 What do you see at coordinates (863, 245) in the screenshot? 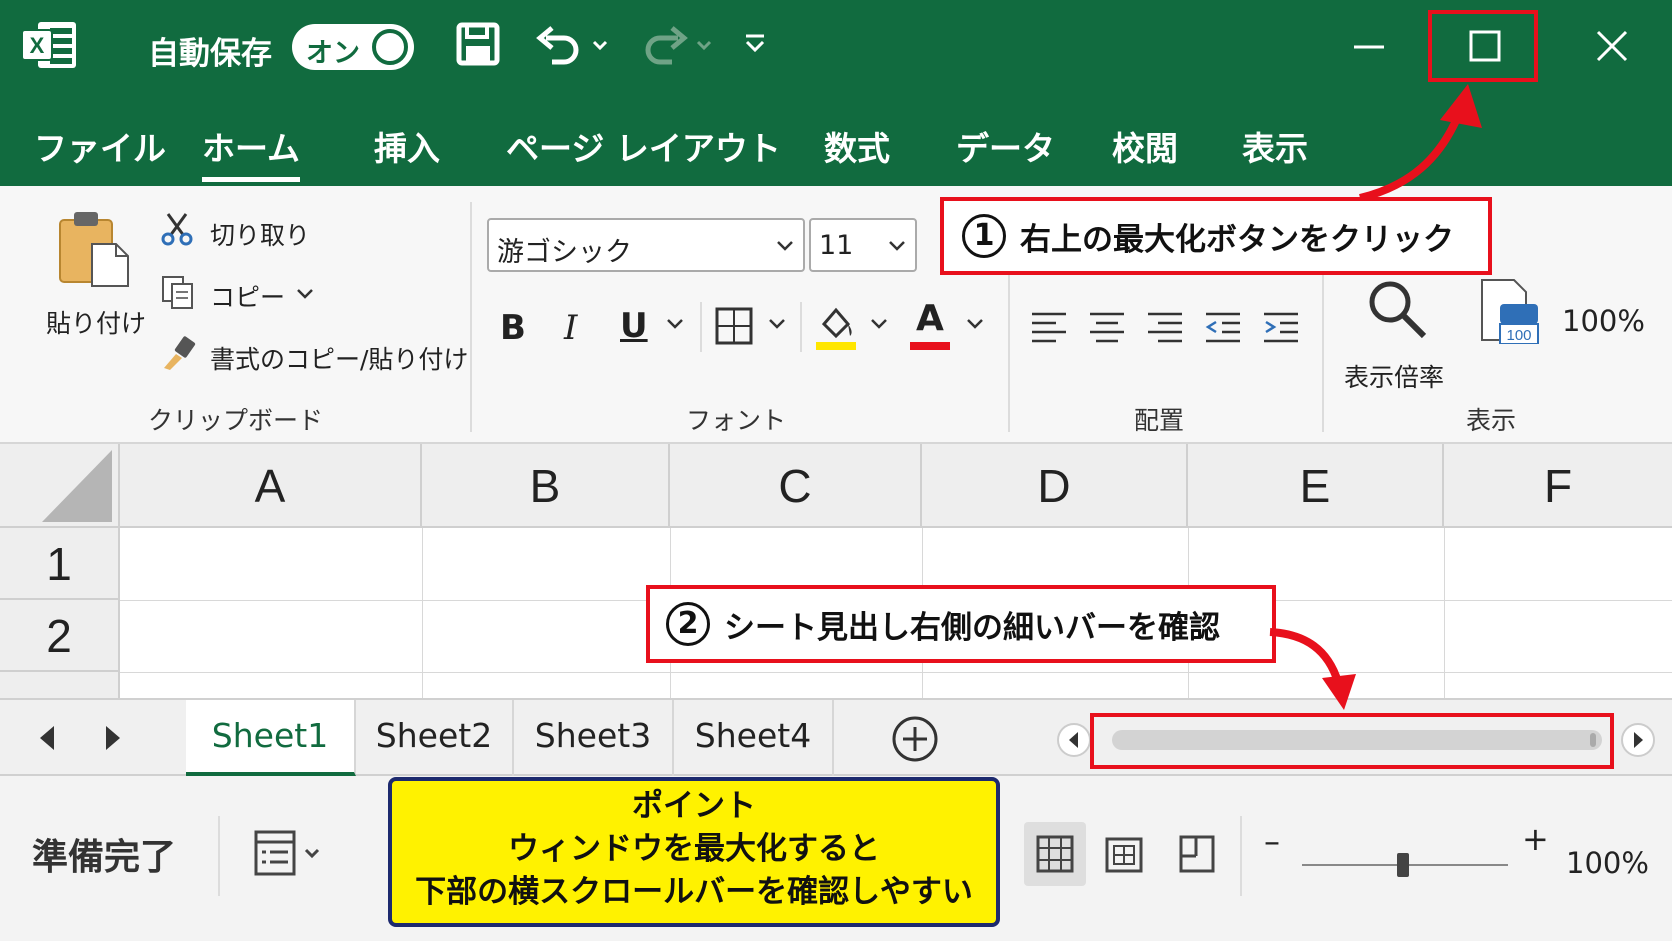
I see `font-size-combo: 11` at bounding box center [863, 245].